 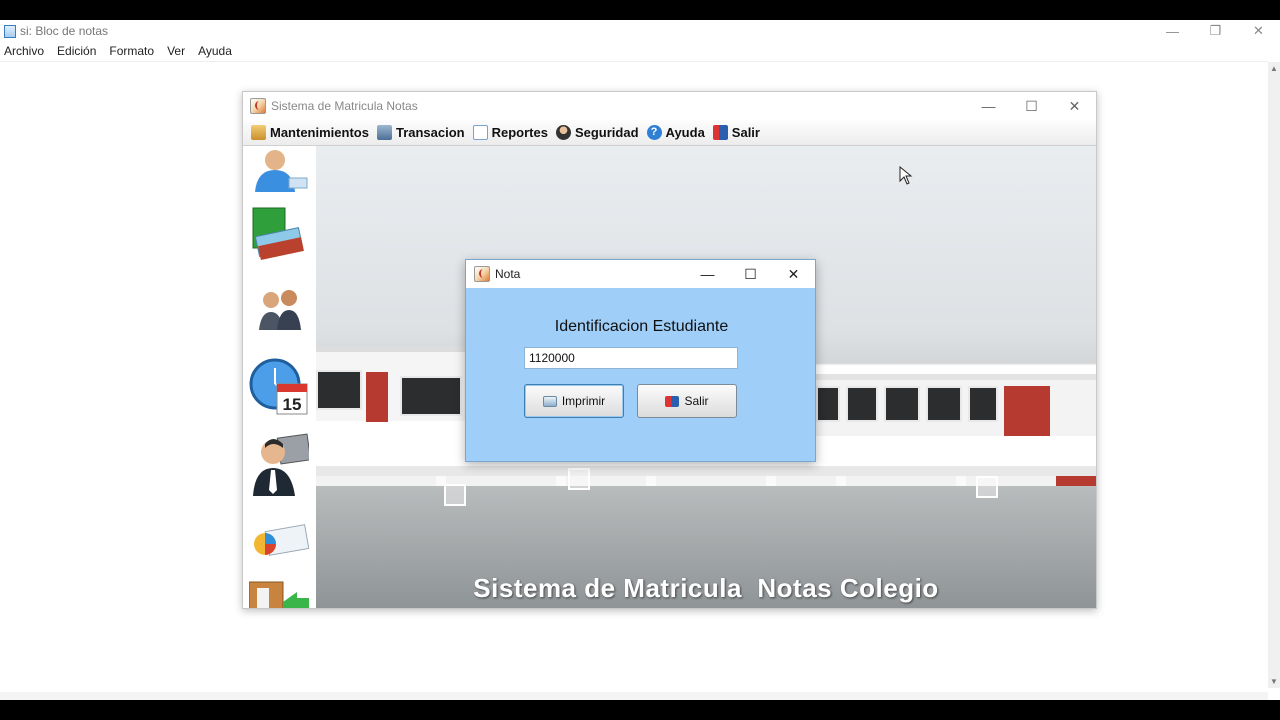 What do you see at coordinates (258, 132) in the screenshot?
I see `folder-icon` at bounding box center [258, 132].